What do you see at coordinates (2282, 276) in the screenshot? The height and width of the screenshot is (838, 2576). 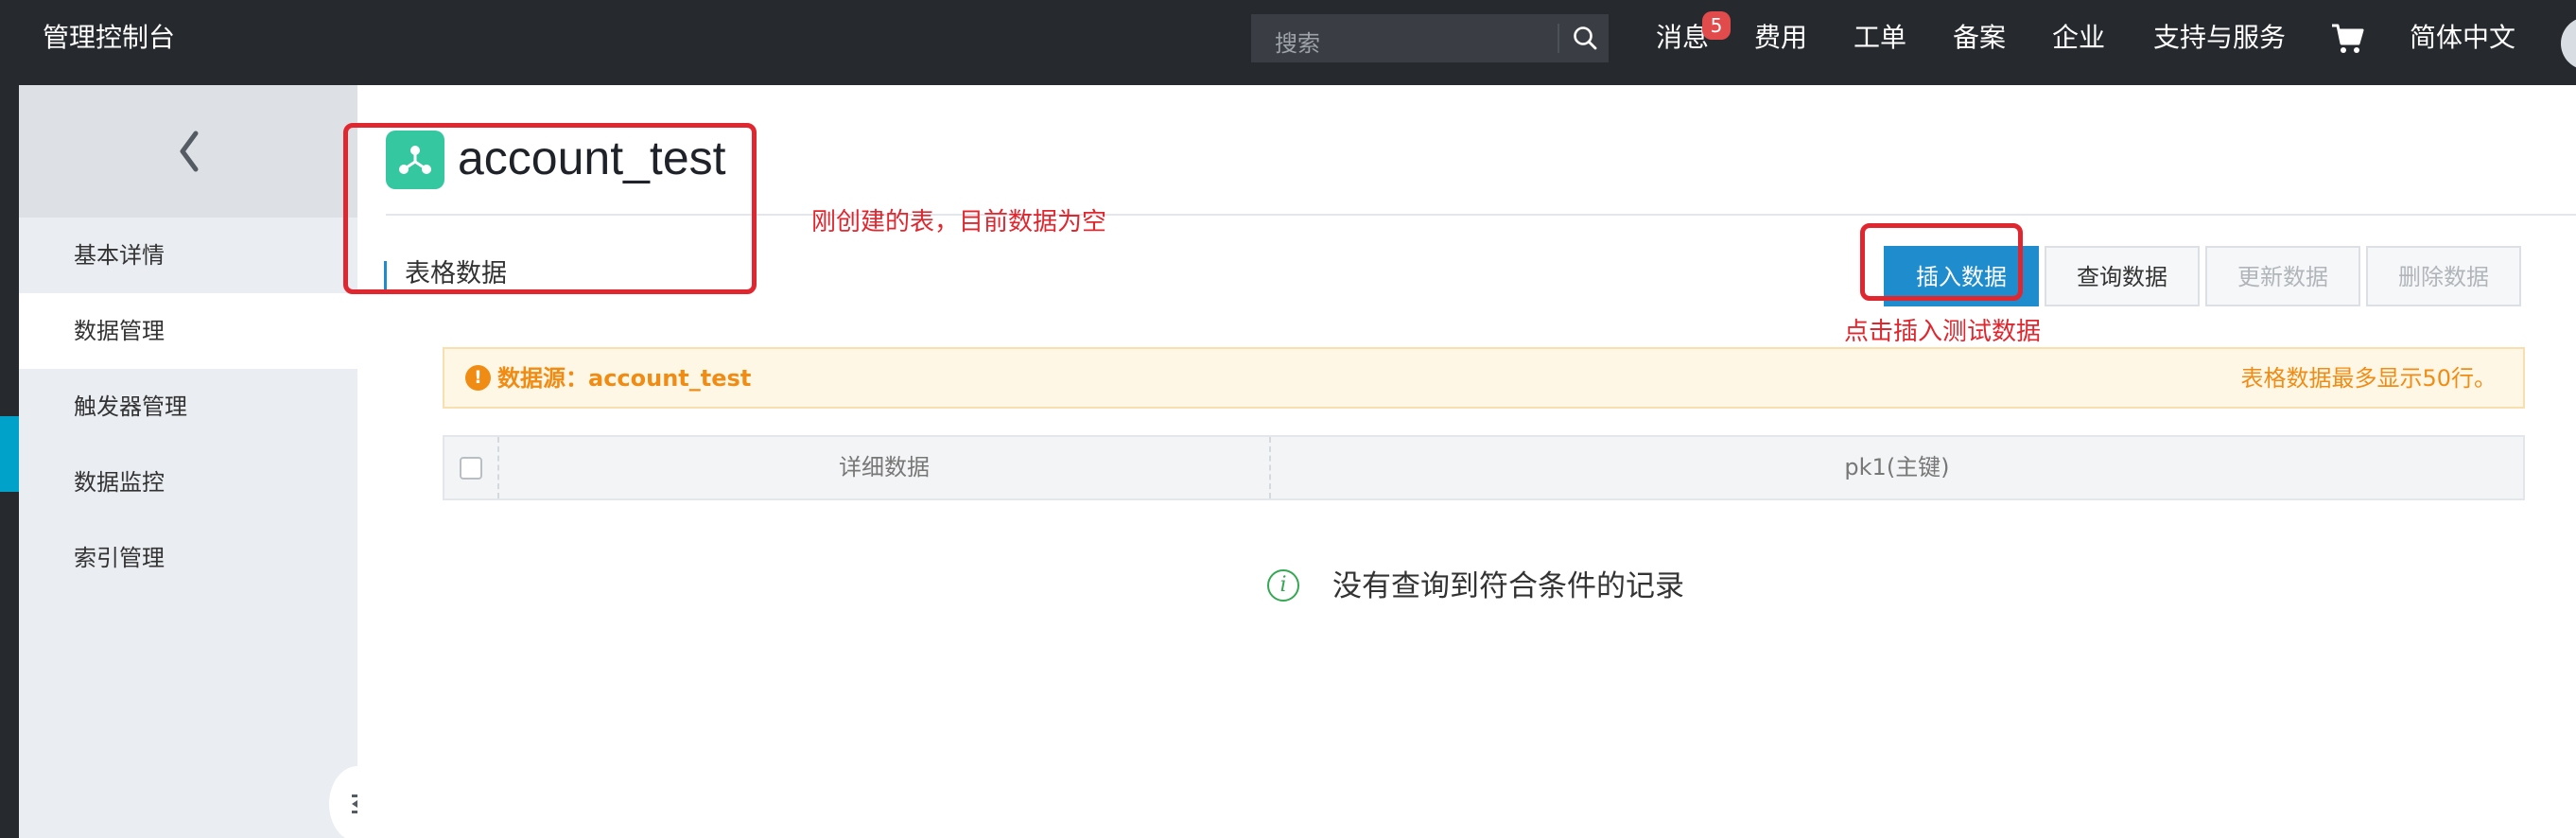 I see `update-data-button: 更新数据` at bounding box center [2282, 276].